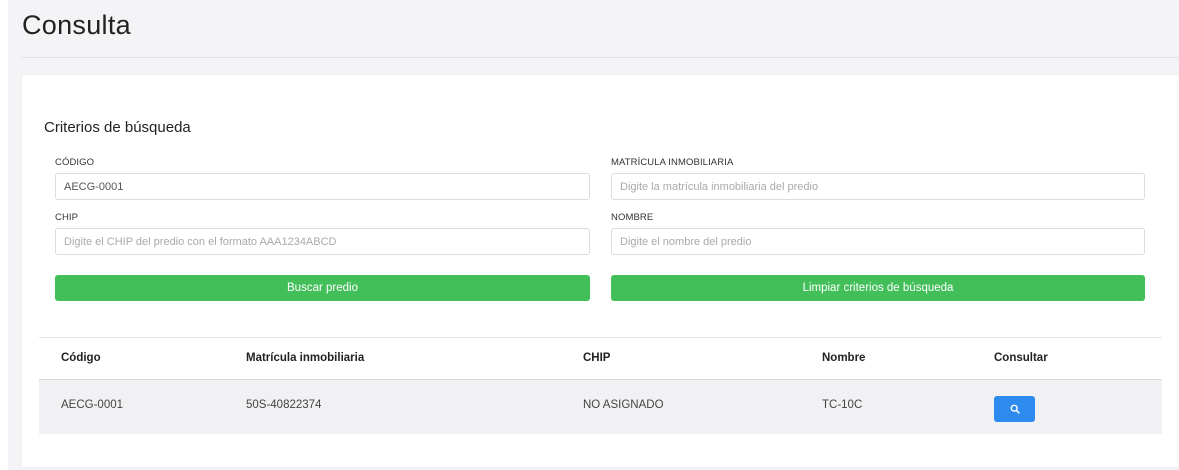 This screenshot has height=470, width=1179. Describe the element at coordinates (878, 288) in the screenshot. I see `clear-criteria-button: Limpiar criterios de búsqueda` at that location.